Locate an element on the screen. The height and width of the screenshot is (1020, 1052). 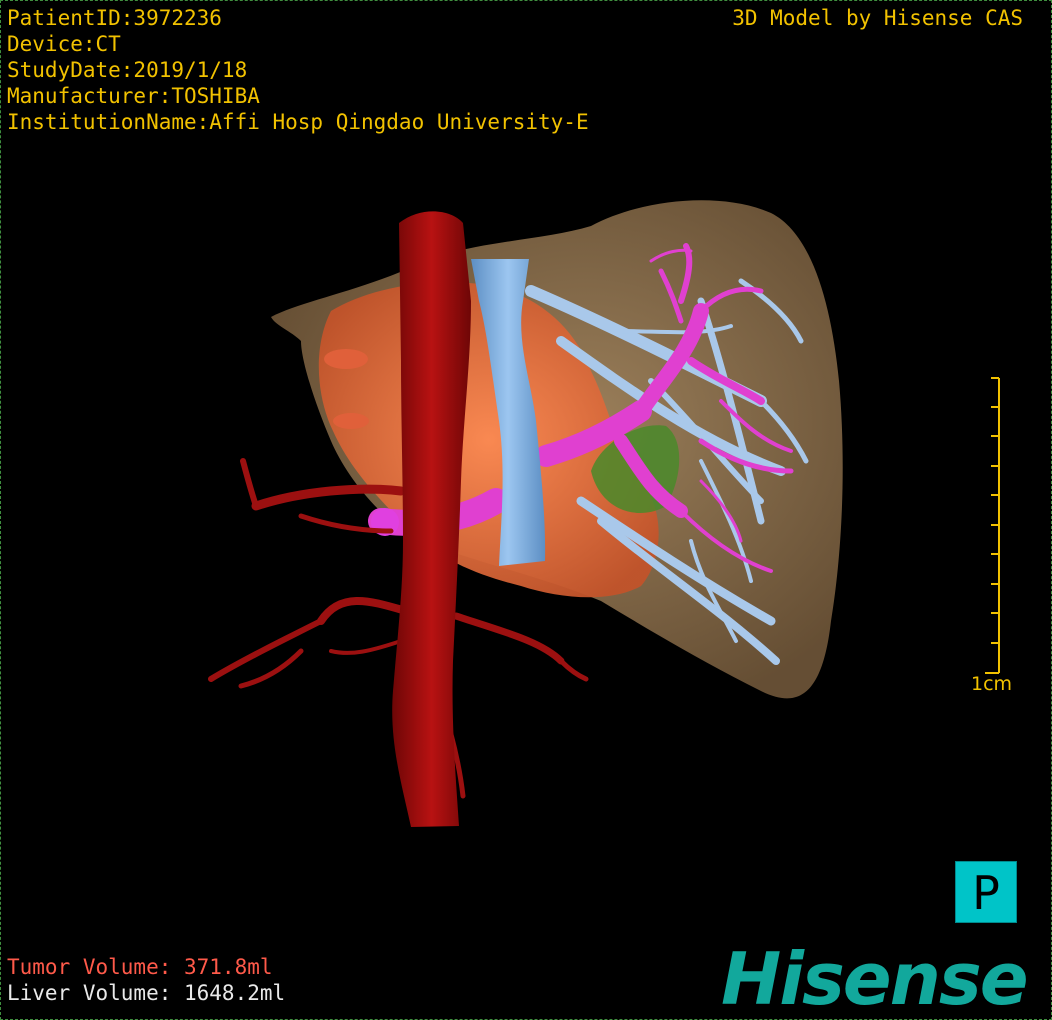
patient-id: PatientID:3972236 is located at coordinates (114, 18).